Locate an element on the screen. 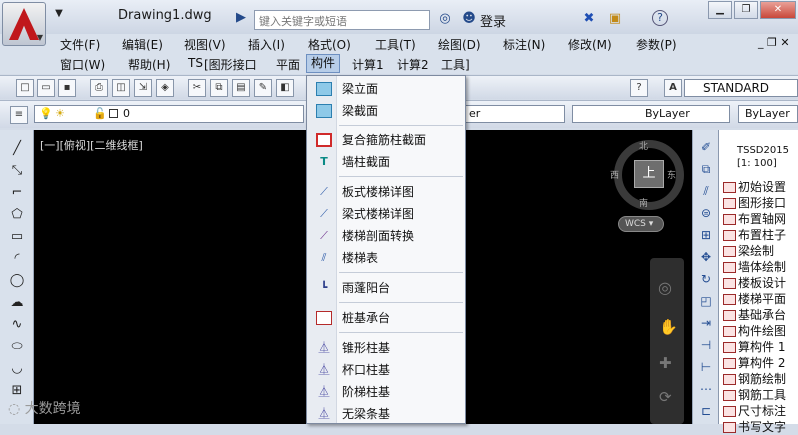 This screenshot has height=435, width=798. menu-help: 帮助(H) is located at coordinates (149, 64).